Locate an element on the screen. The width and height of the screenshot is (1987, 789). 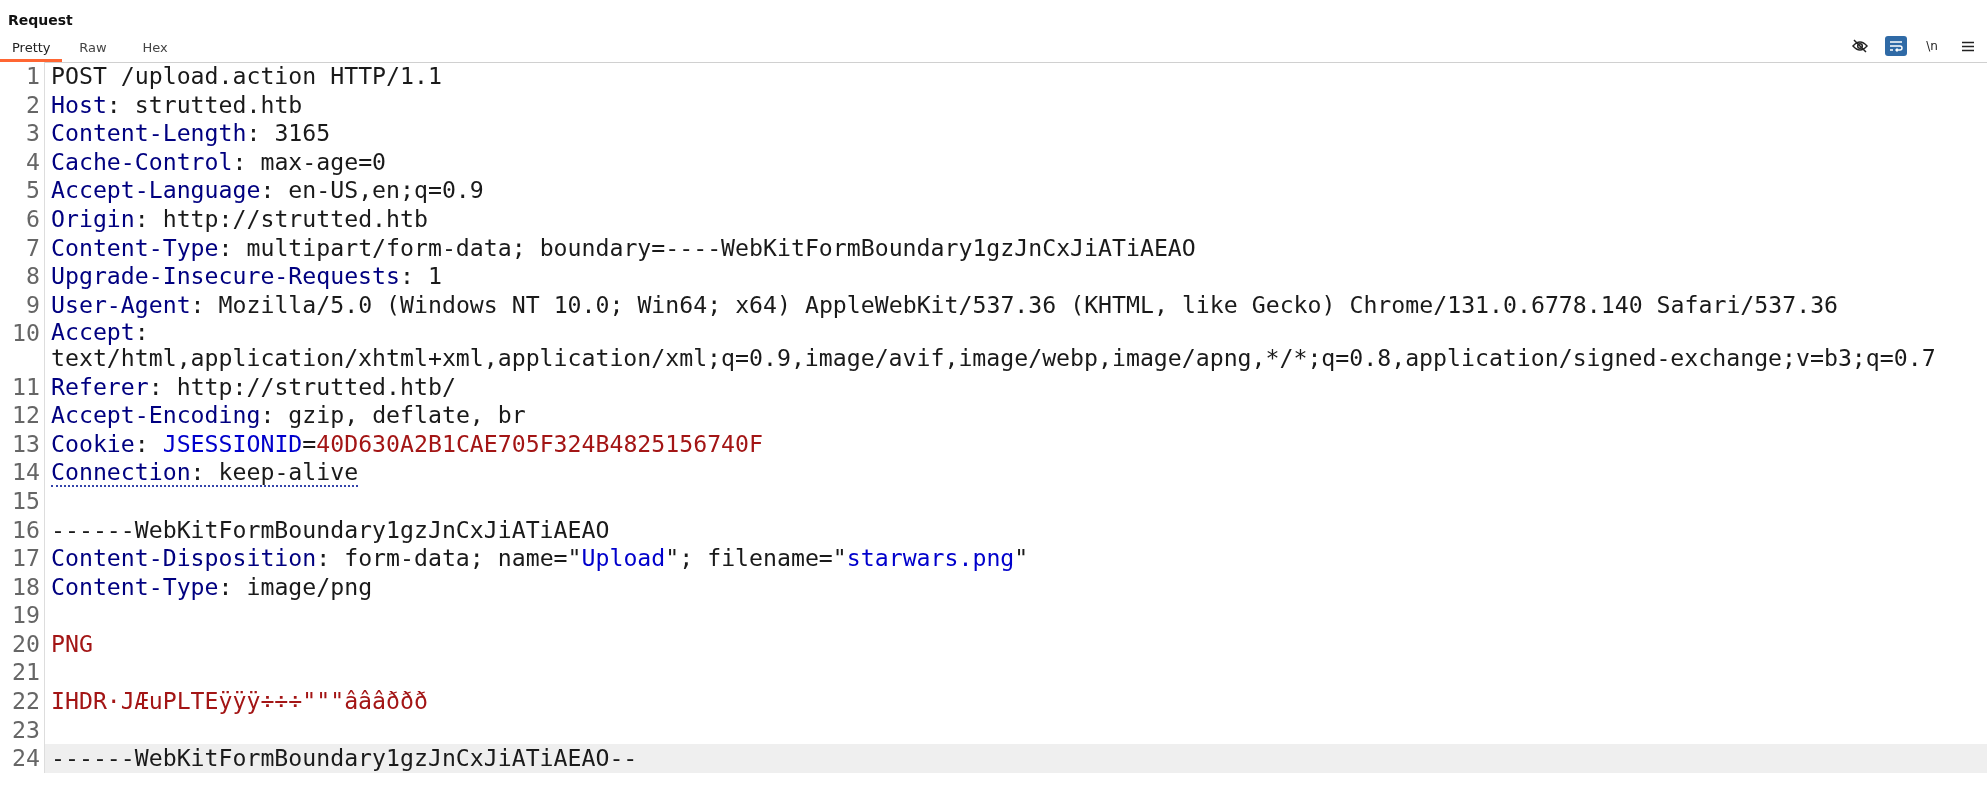
line-number: 1 is located at coordinates (22, 76).